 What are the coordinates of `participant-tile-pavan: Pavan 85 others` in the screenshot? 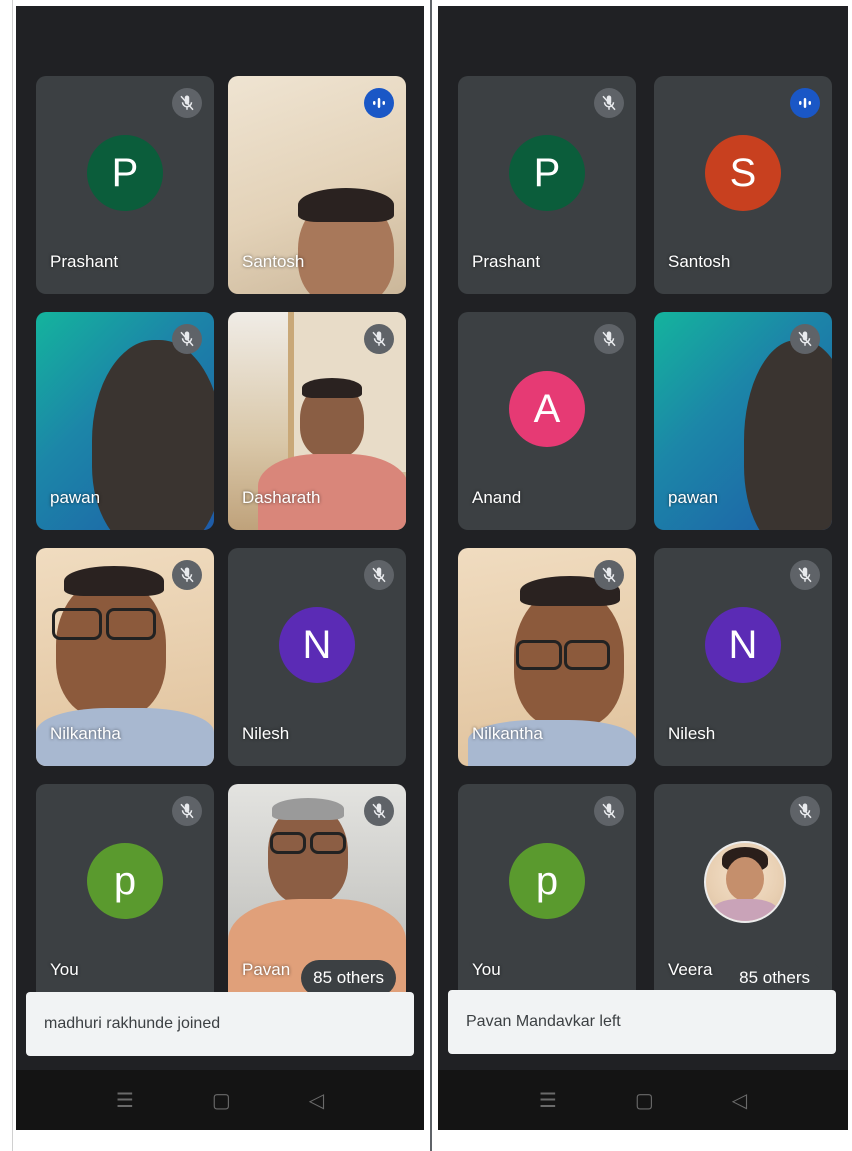 It's located at (317, 893).